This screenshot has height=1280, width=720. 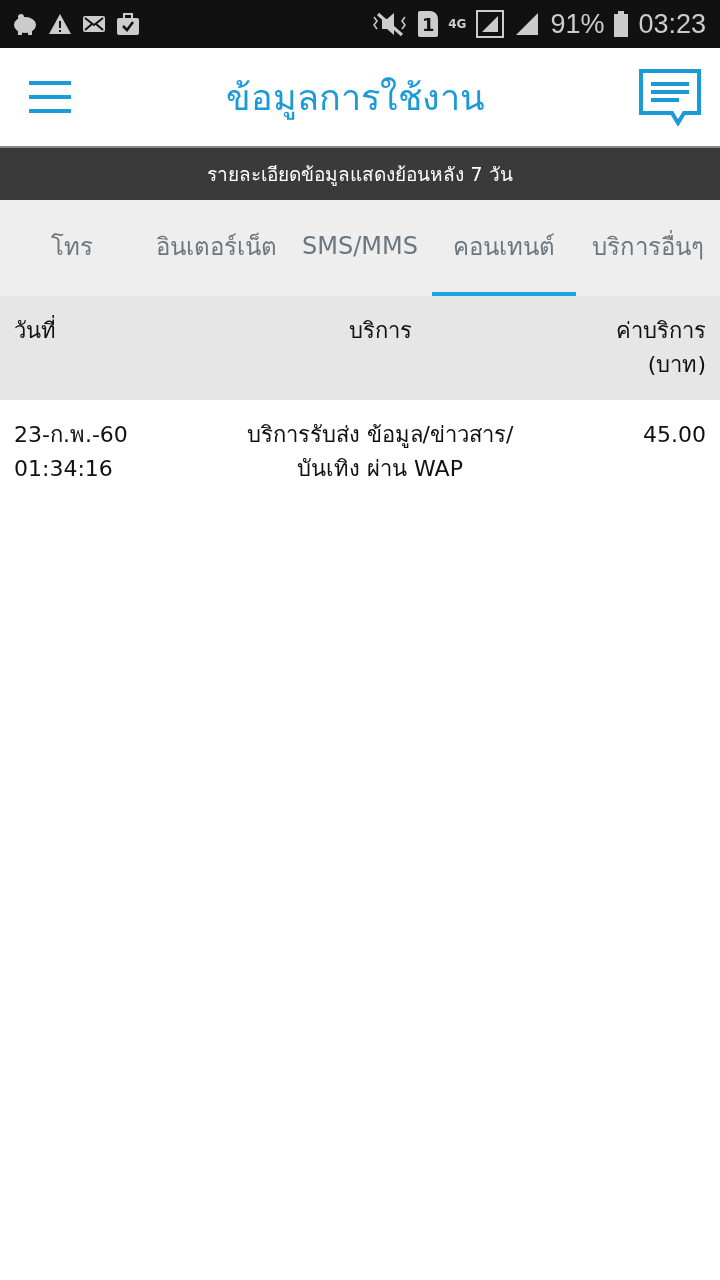 I want to click on message-button, so click(x=670, y=97).